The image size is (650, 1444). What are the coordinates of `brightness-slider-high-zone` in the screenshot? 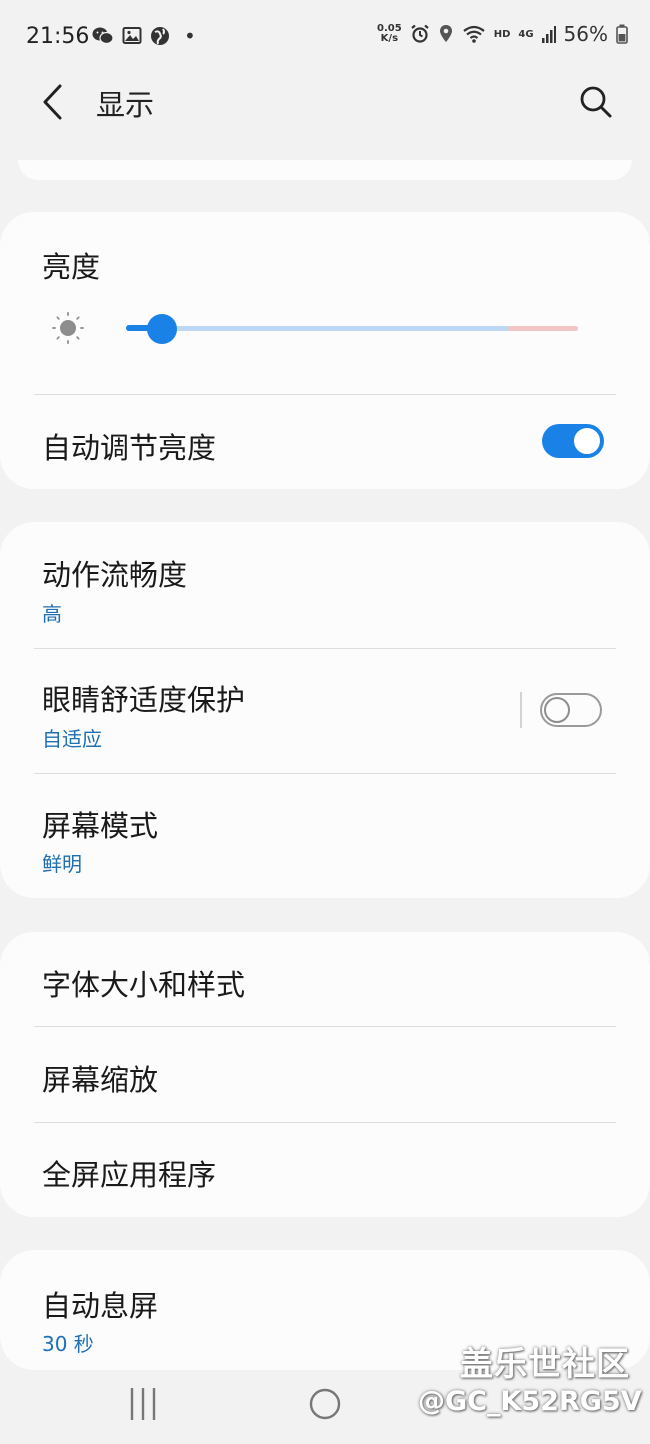 It's located at (543, 328).